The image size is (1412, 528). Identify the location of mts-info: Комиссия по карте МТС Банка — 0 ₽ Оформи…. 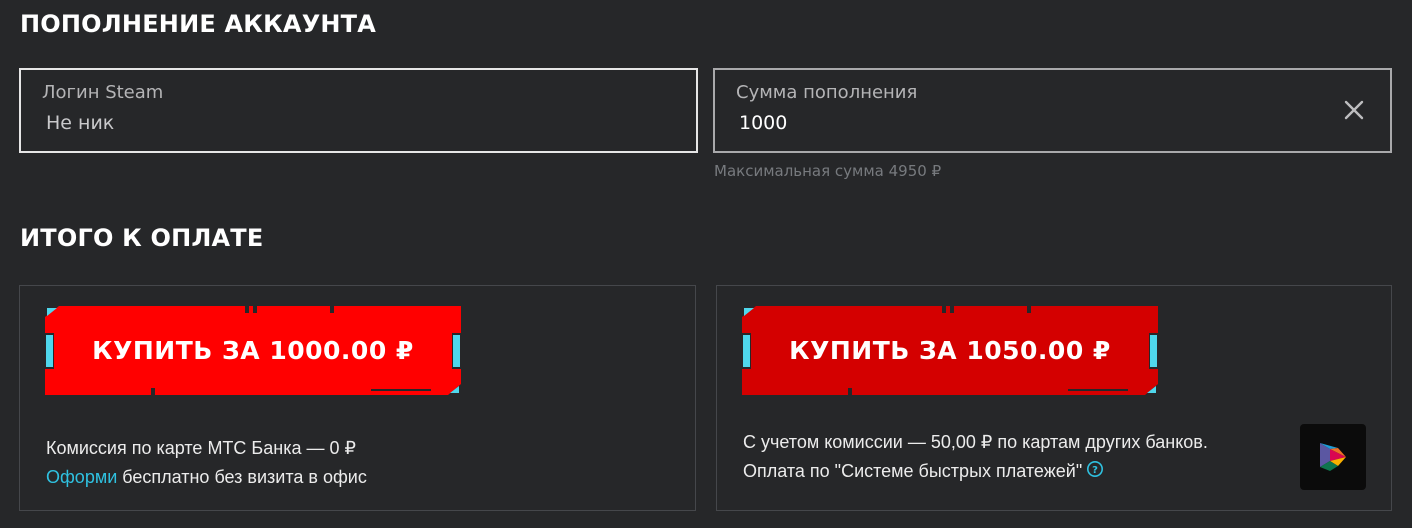
(206, 463).